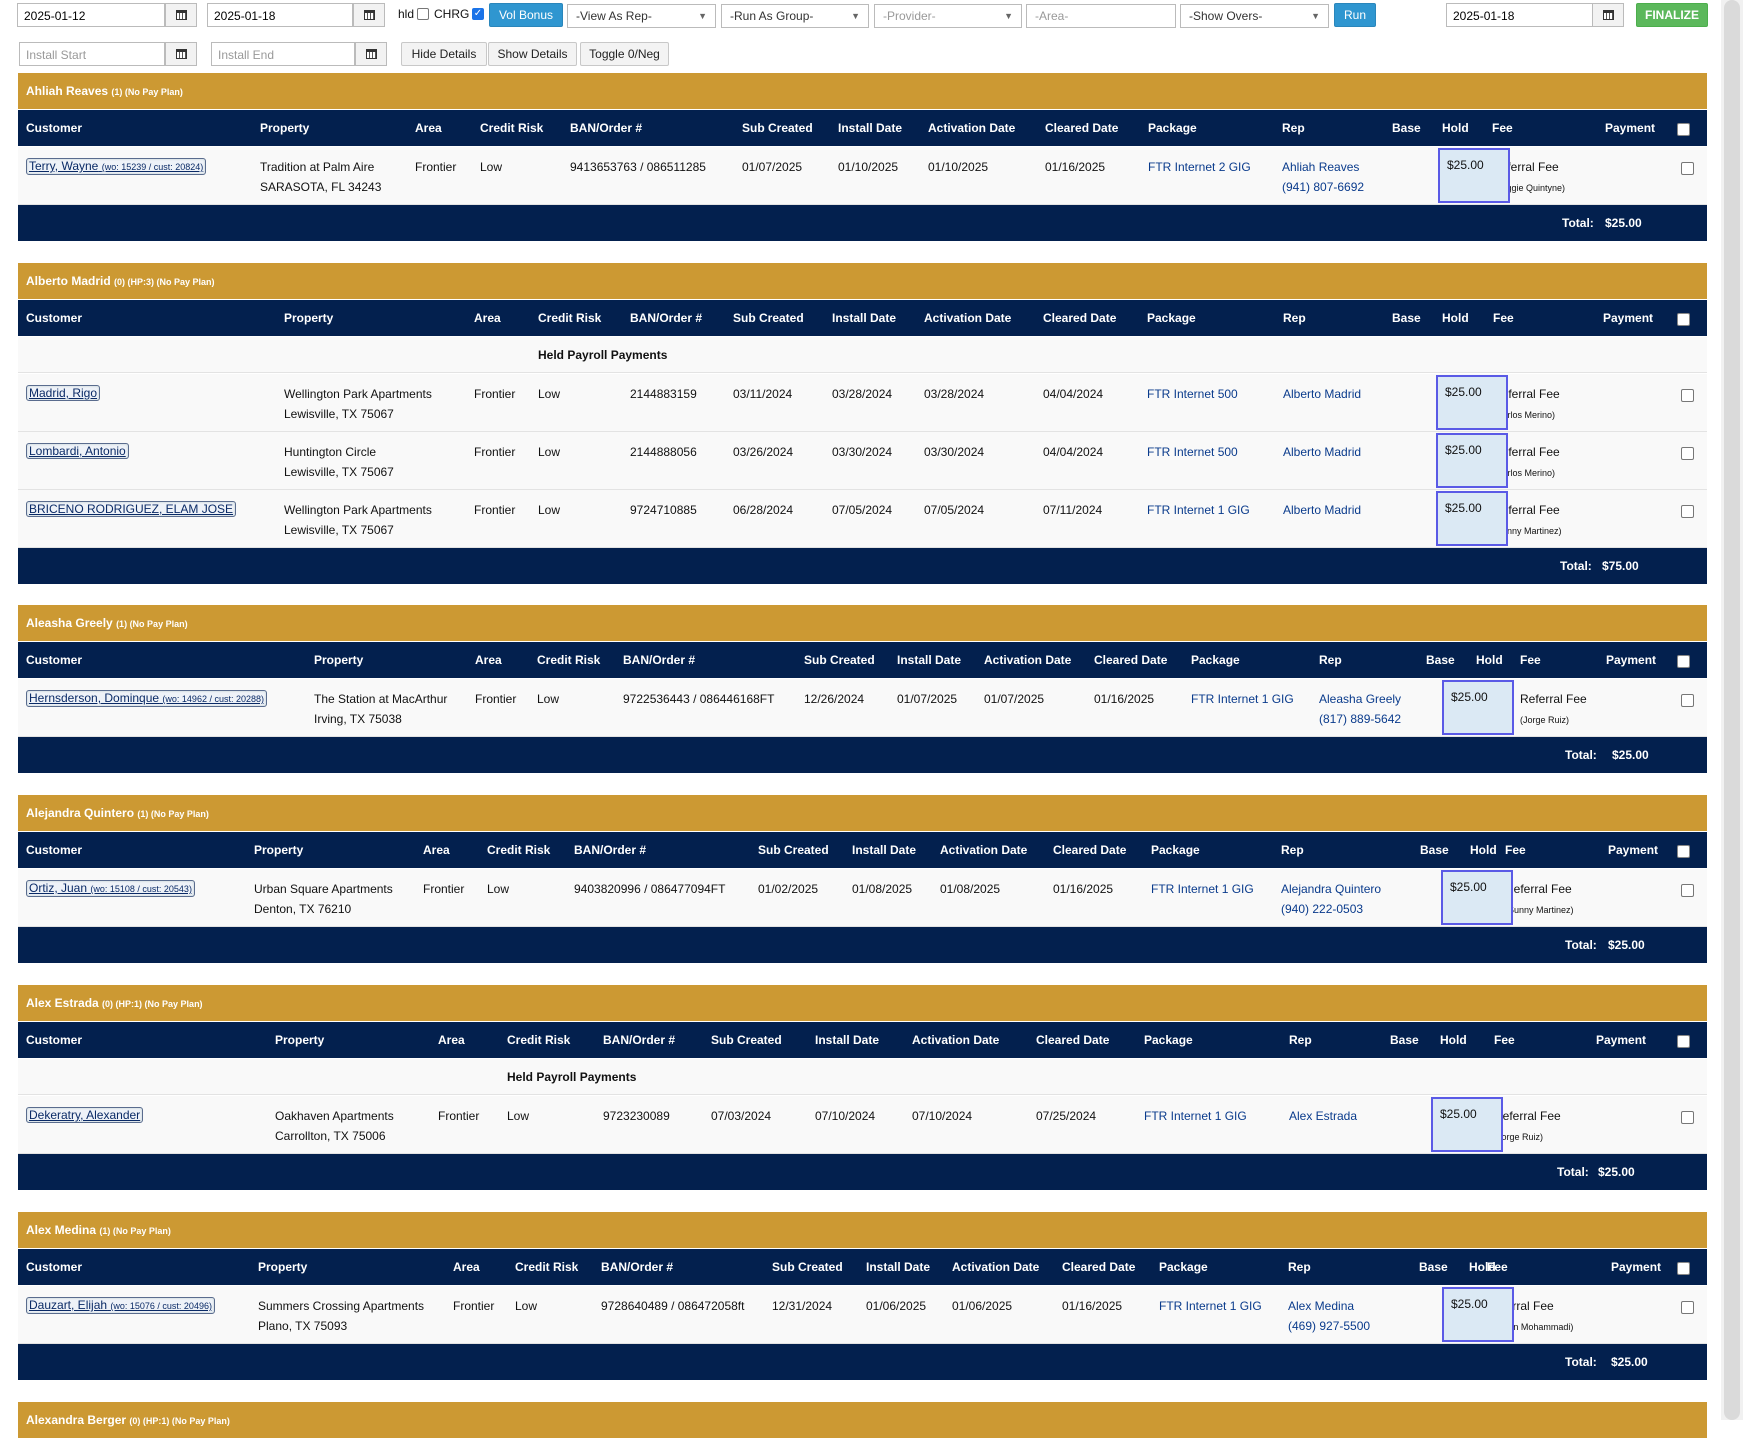 This screenshot has width=1743, height=1439. I want to click on rep-cell: Alberto Madrid, so click(1322, 394).